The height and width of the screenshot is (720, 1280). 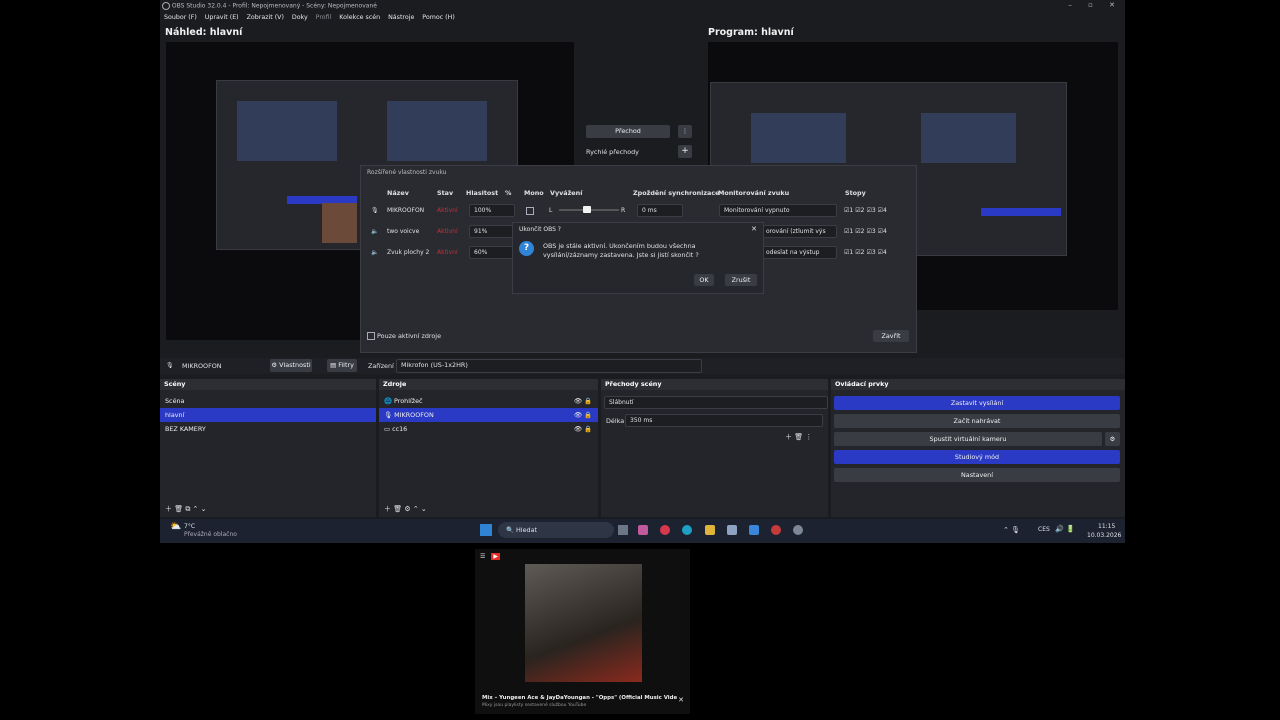 What do you see at coordinates (492, 231) in the screenshot?
I see `volume-spinbox: 91%` at bounding box center [492, 231].